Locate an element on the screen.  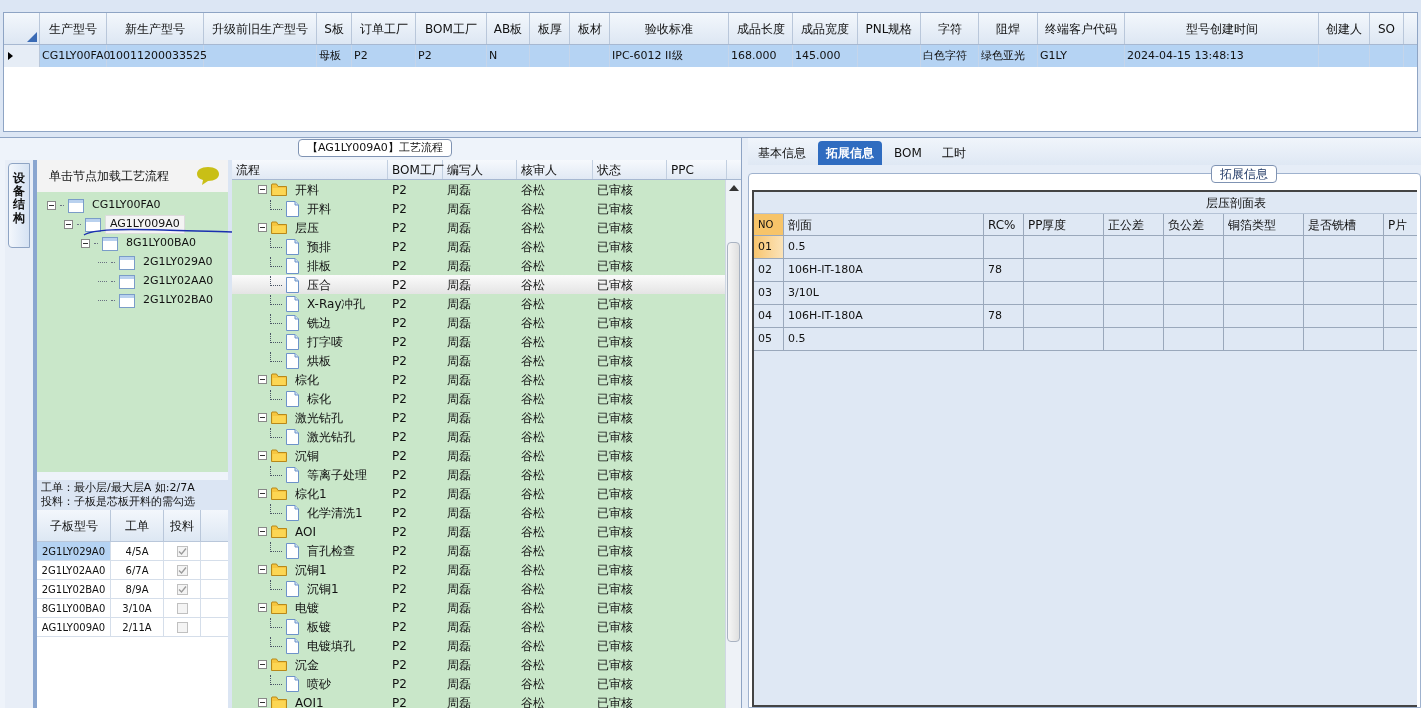
process-row: 打字唛 P2 周磊 谷松 已审核 is located at coordinates (478, 341).